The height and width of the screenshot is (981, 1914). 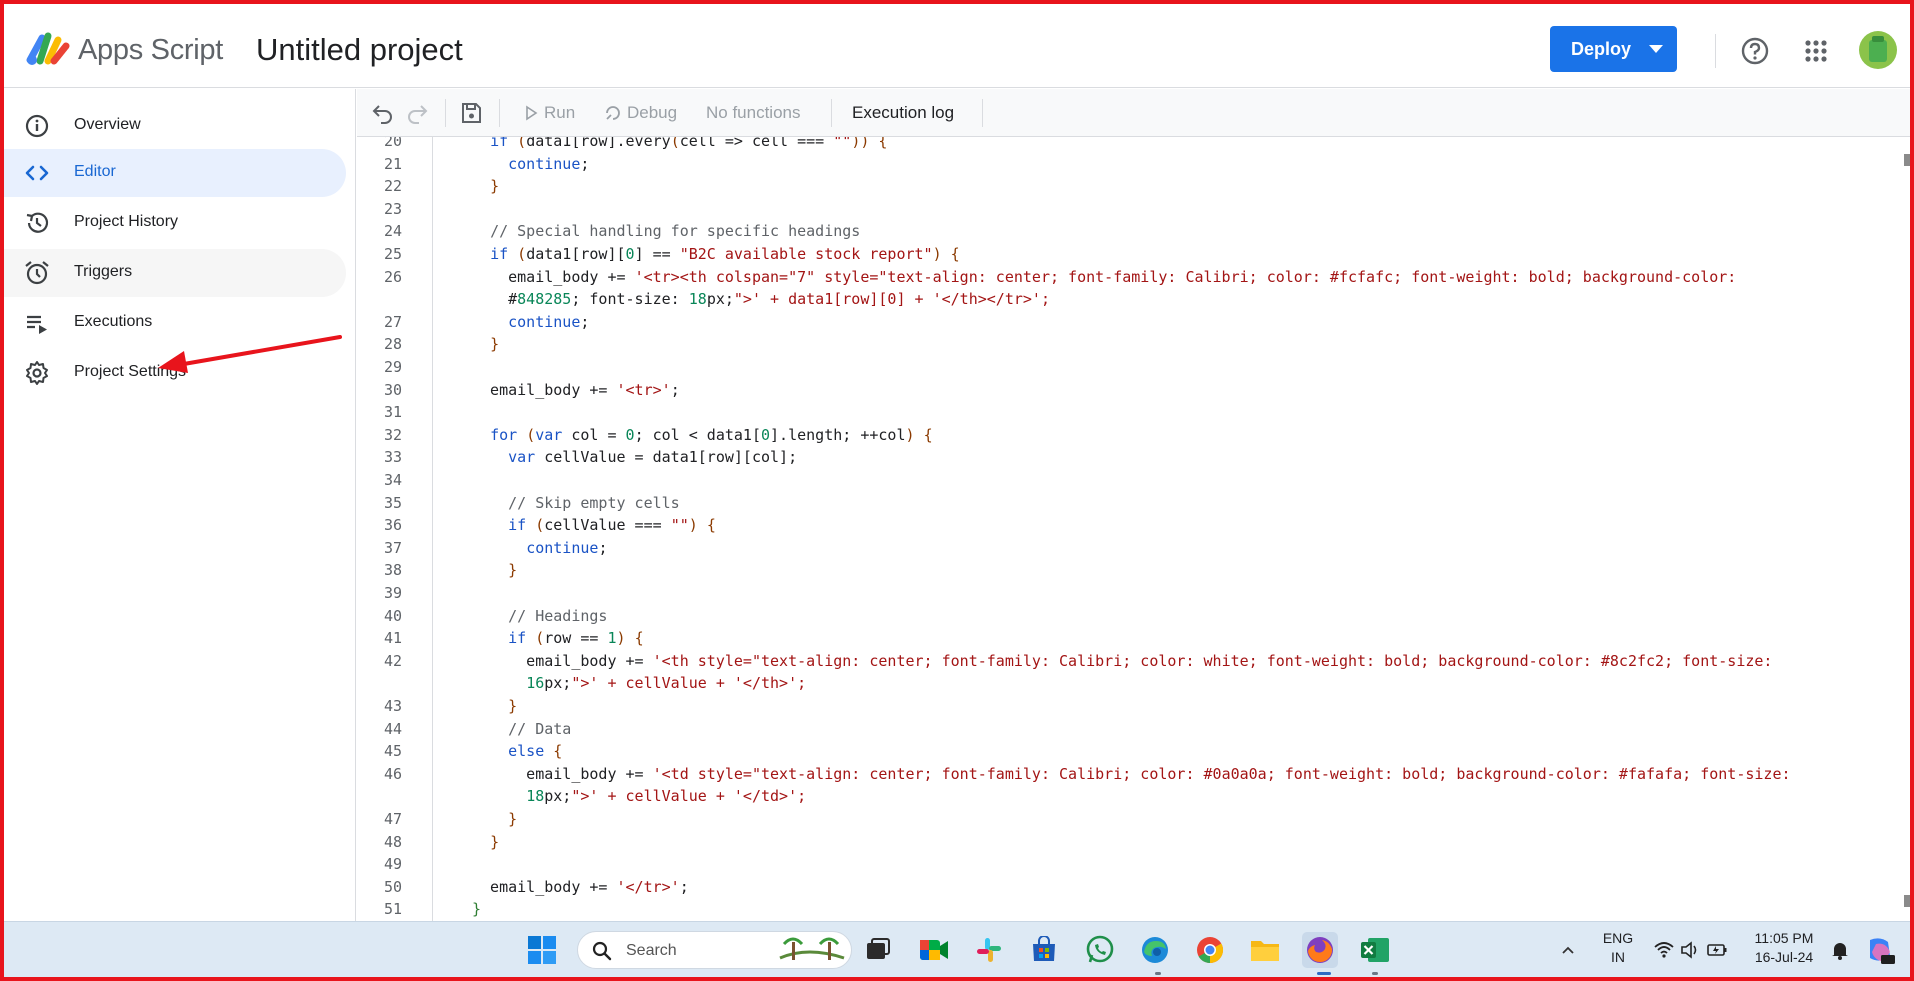 I want to click on line-number: 23, so click(x=392, y=209).